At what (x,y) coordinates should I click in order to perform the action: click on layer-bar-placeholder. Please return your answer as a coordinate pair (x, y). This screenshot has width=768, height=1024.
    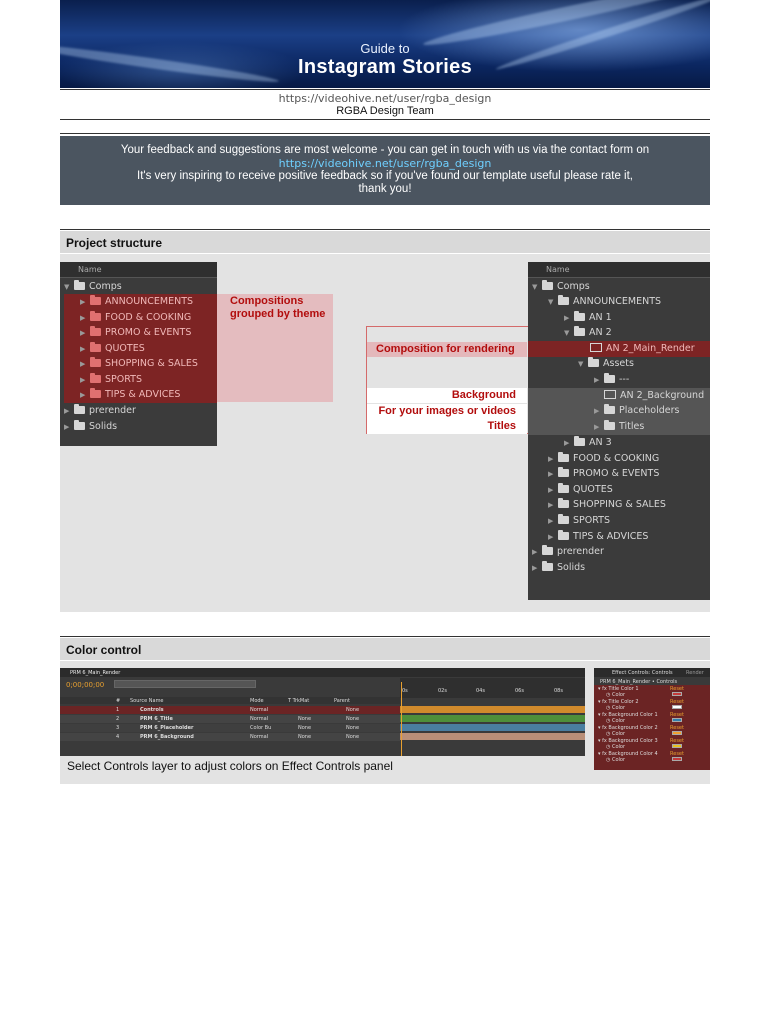
    Looking at the image, I should click on (492, 727).